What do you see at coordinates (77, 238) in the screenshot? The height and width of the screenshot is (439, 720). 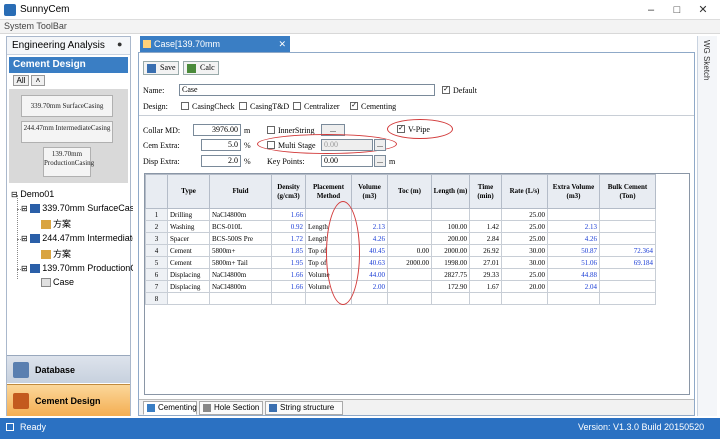 I see `tree-node-intermediate: ⊟ 244.47mm IntermediateCasing` at bounding box center [77, 238].